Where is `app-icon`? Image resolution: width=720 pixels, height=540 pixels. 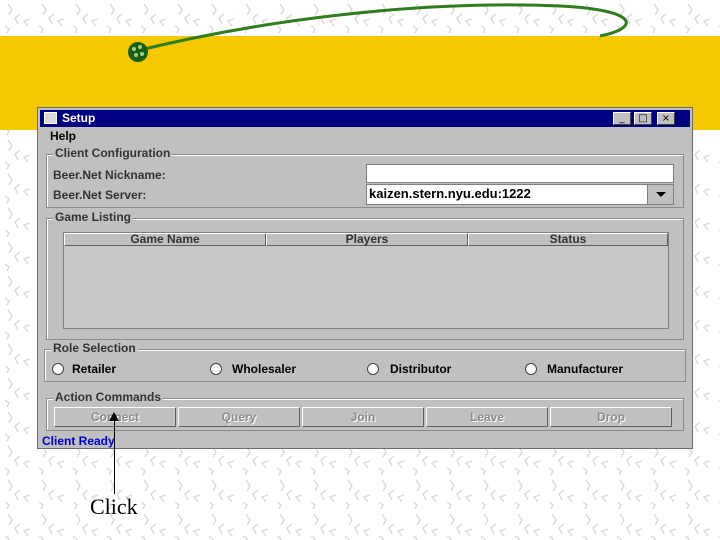 app-icon is located at coordinates (50, 118).